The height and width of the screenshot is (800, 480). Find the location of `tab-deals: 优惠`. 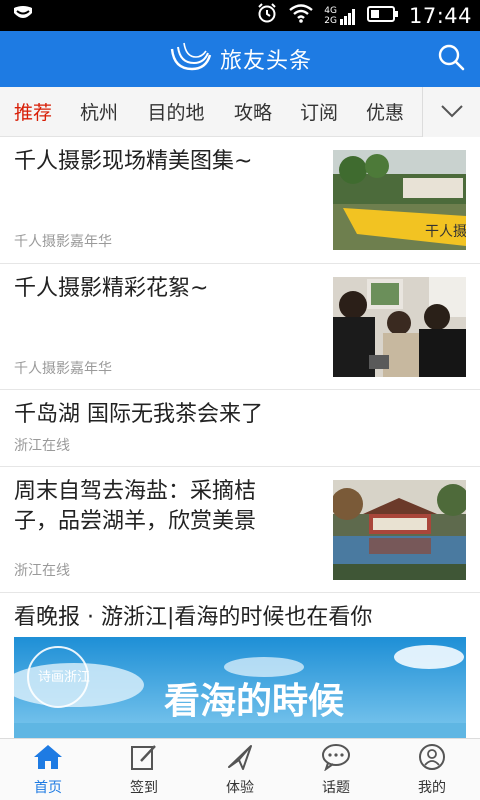

tab-deals: 优惠 is located at coordinates (385, 112).